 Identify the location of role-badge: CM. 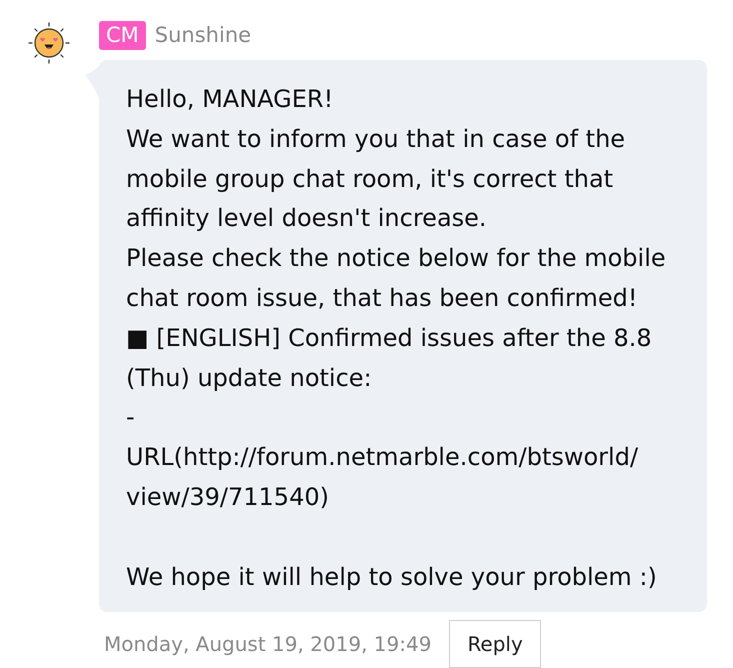
(122, 35).